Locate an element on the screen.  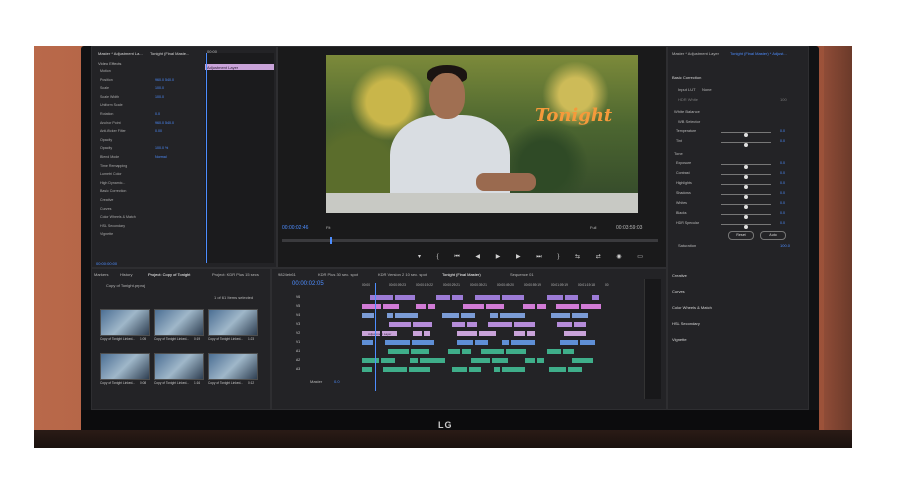
white-balance-header: White Balance is located at coordinates (687, 111).